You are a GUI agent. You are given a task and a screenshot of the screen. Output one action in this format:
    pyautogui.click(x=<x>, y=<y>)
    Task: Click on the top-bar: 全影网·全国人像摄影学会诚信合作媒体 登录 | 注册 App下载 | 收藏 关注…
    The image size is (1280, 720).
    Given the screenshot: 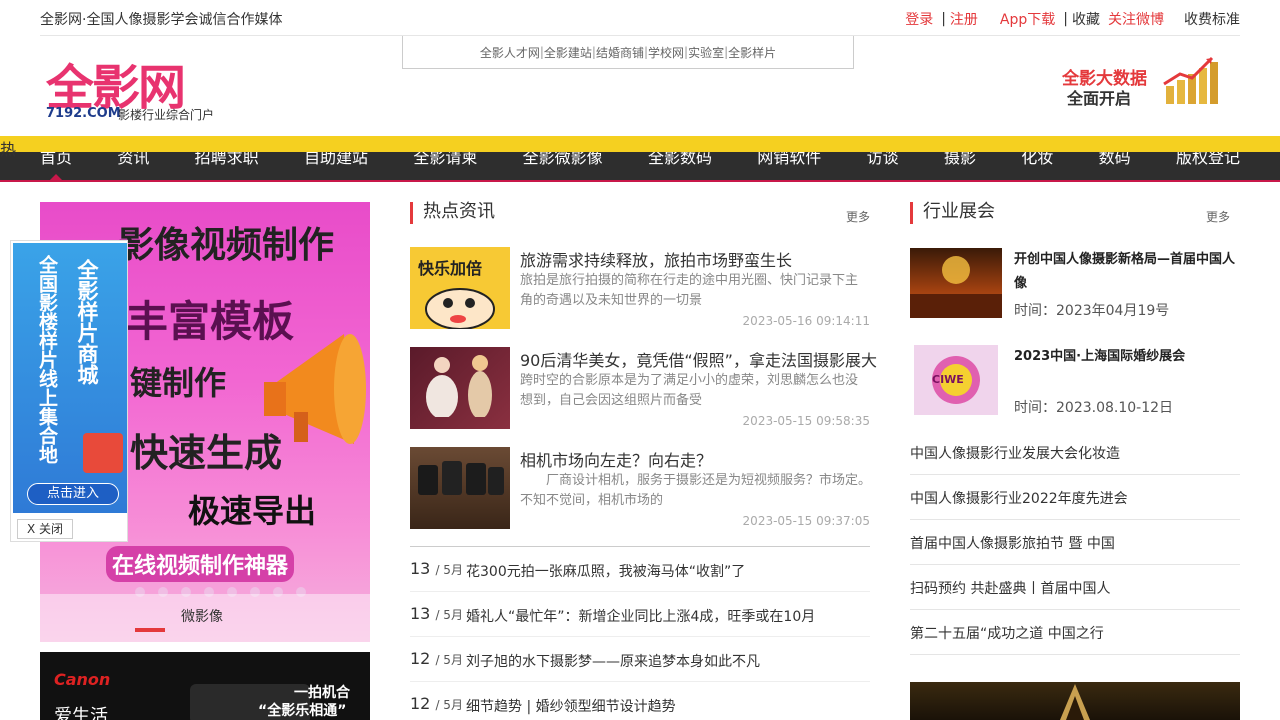 What is the action you would take?
    pyautogui.click(x=640, y=18)
    